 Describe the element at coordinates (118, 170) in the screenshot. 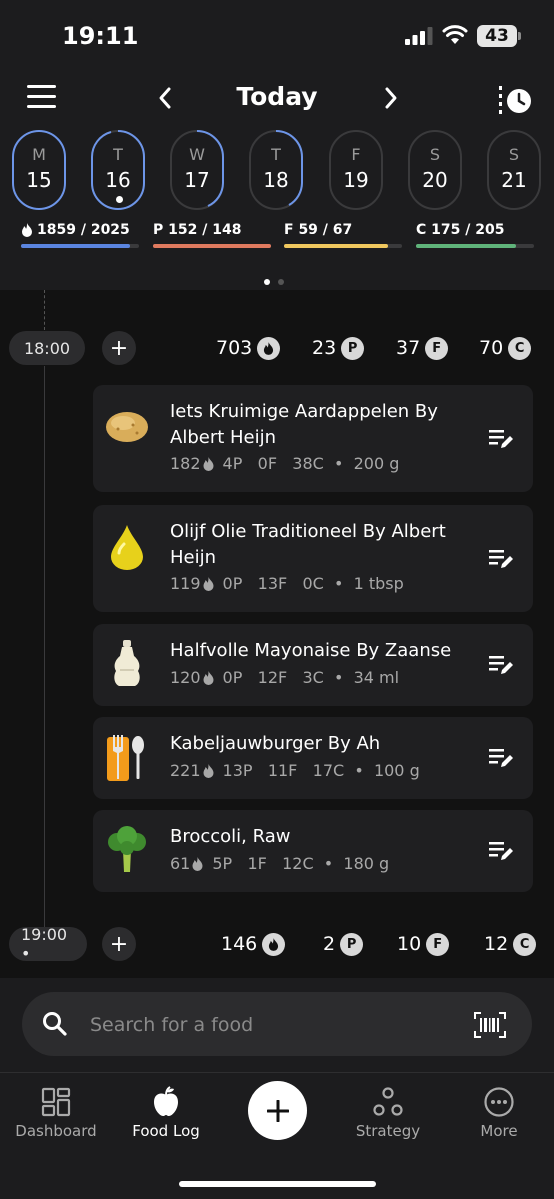

I see `day-tuesday-selected: T 16` at that location.